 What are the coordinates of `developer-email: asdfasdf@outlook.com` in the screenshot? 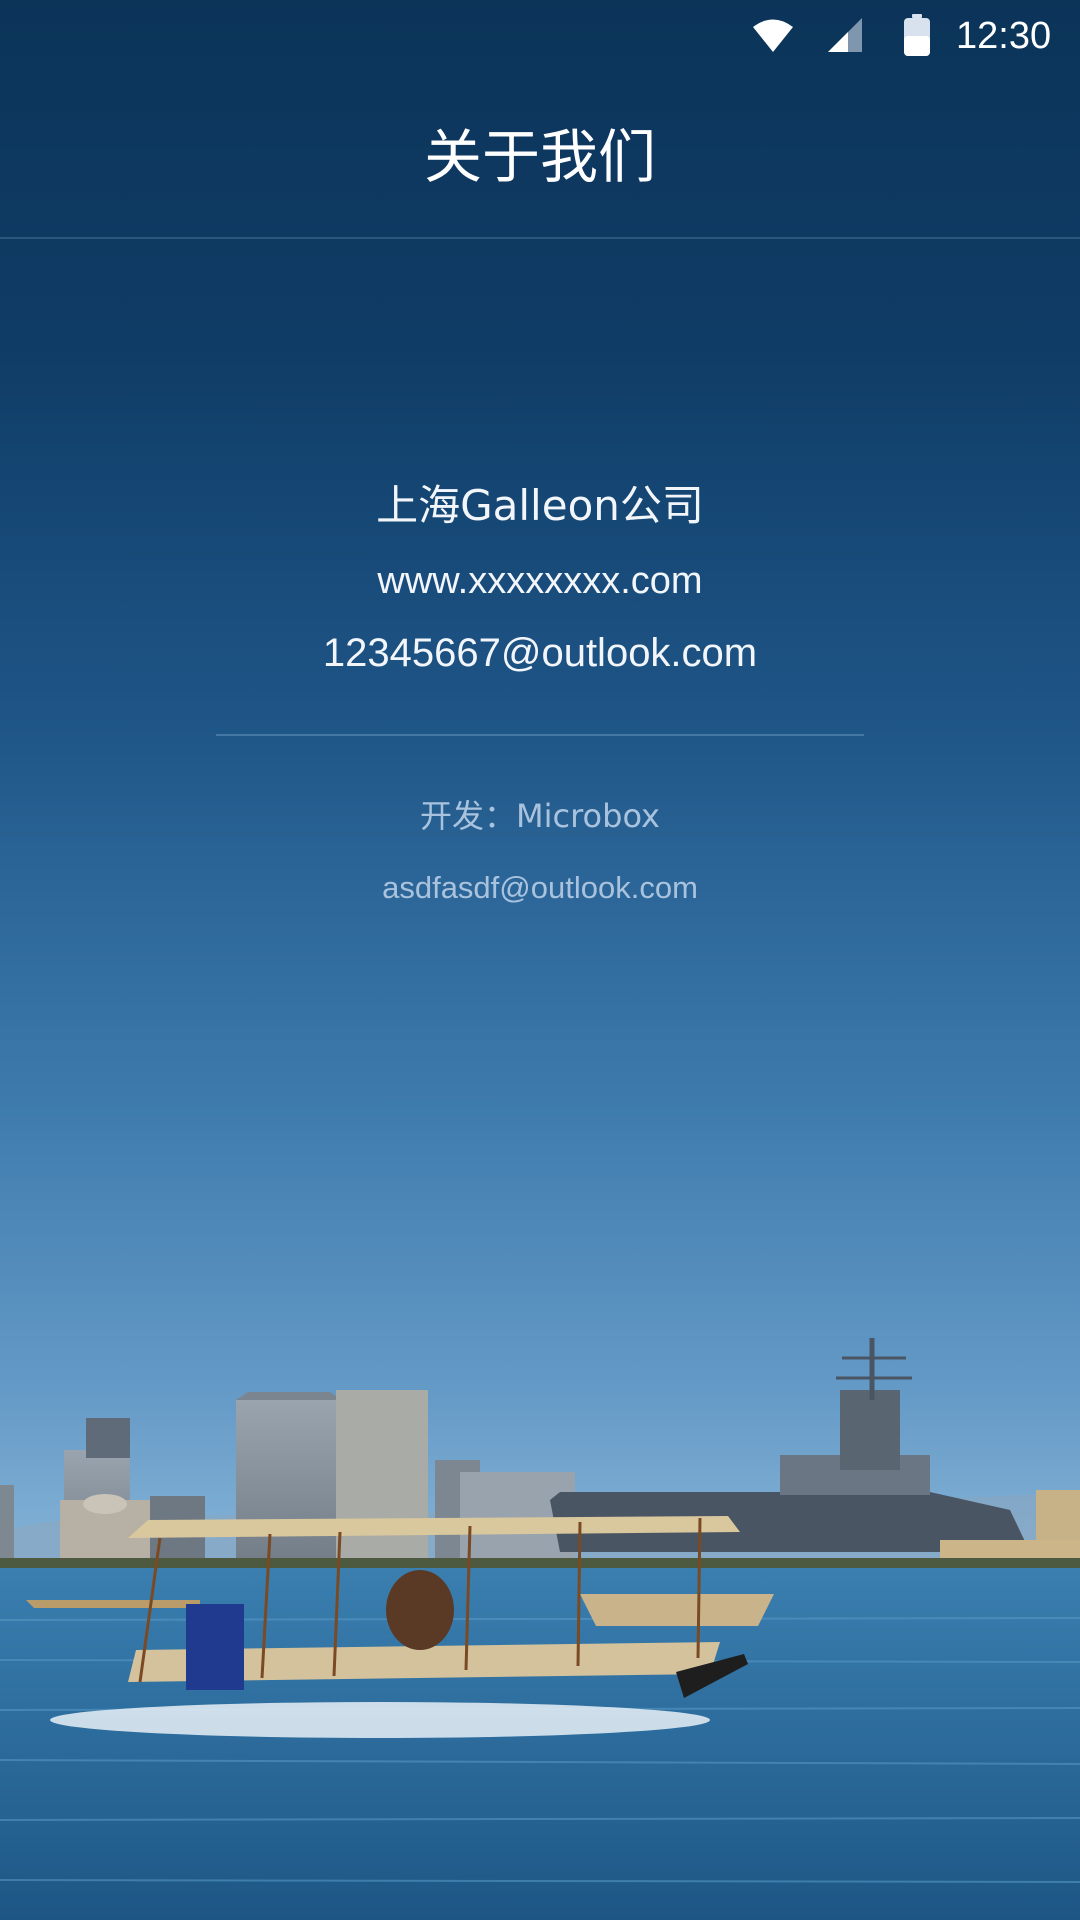 It's located at (540, 888).